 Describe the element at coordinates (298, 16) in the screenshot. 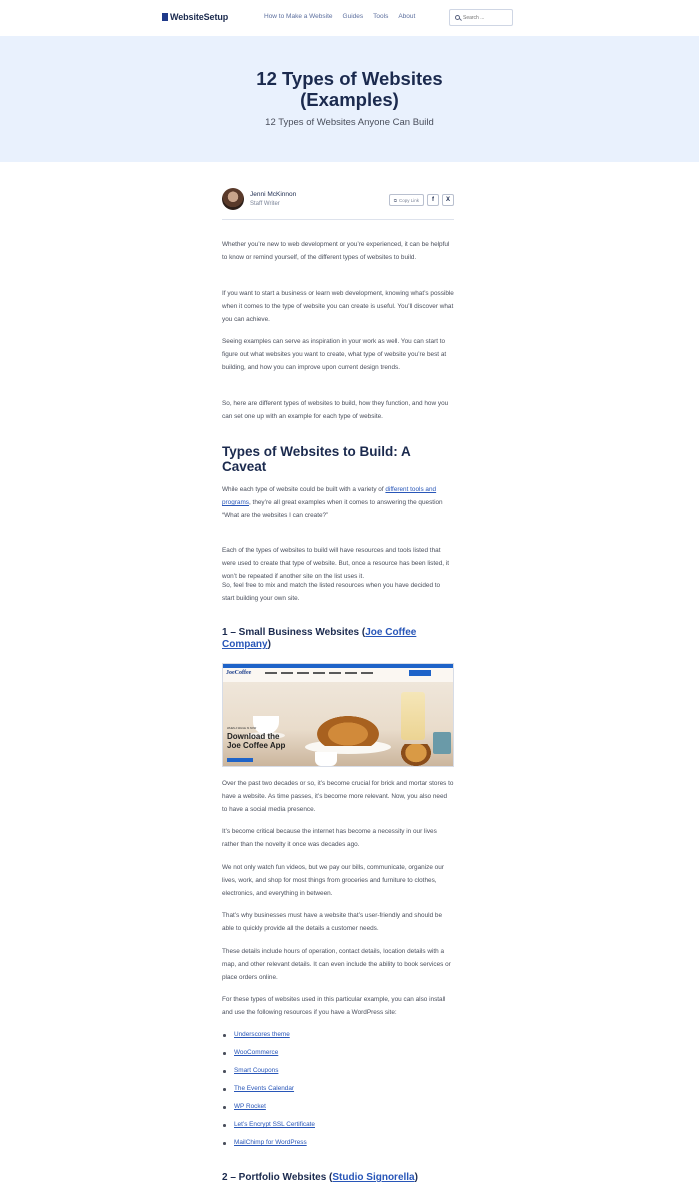

I see `nav-link-how-to-make: How to Make a Website` at that location.